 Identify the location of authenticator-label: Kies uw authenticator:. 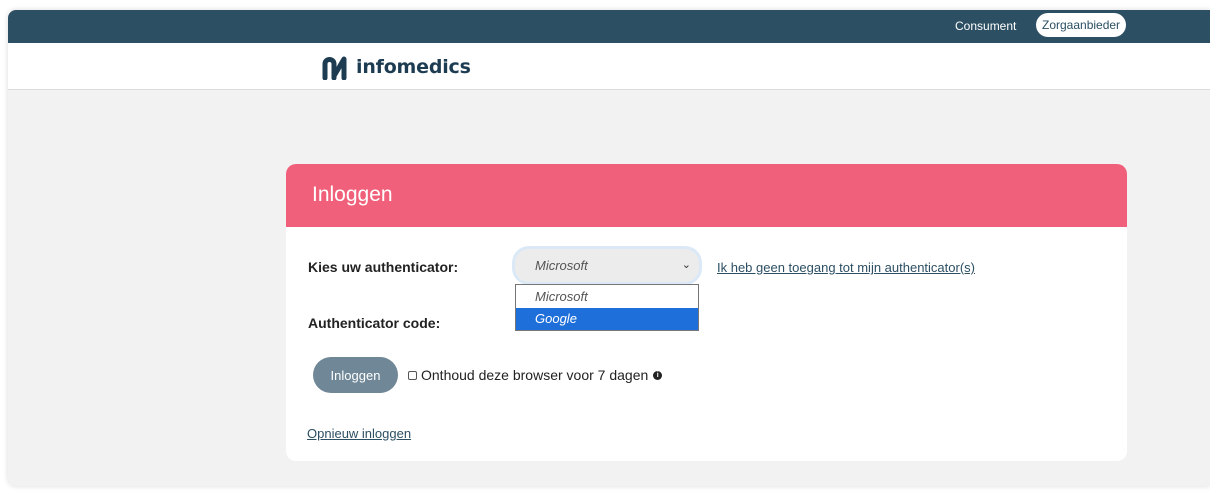
(383, 267).